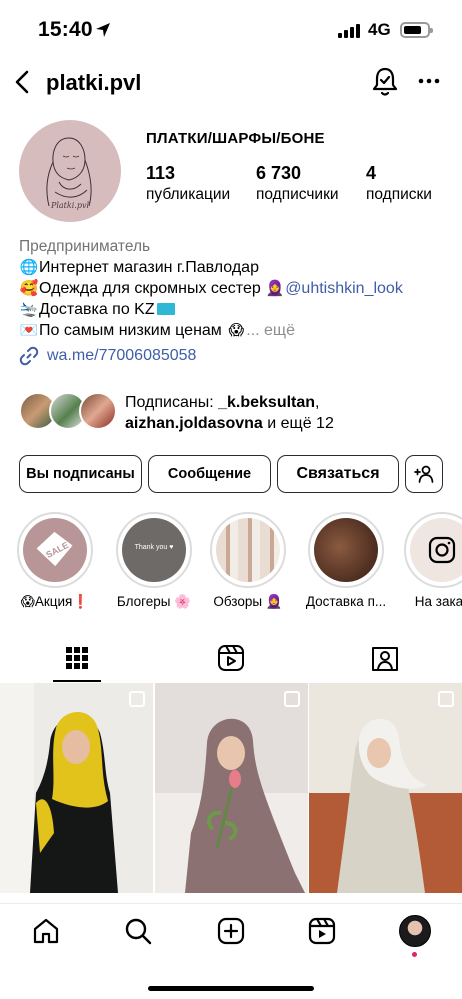 This screenshot has width=462, height=999. Describe the element at coordinates (248, 601) in the screenshot. I see `highlight-label: Обзоры 🧕` at that location.